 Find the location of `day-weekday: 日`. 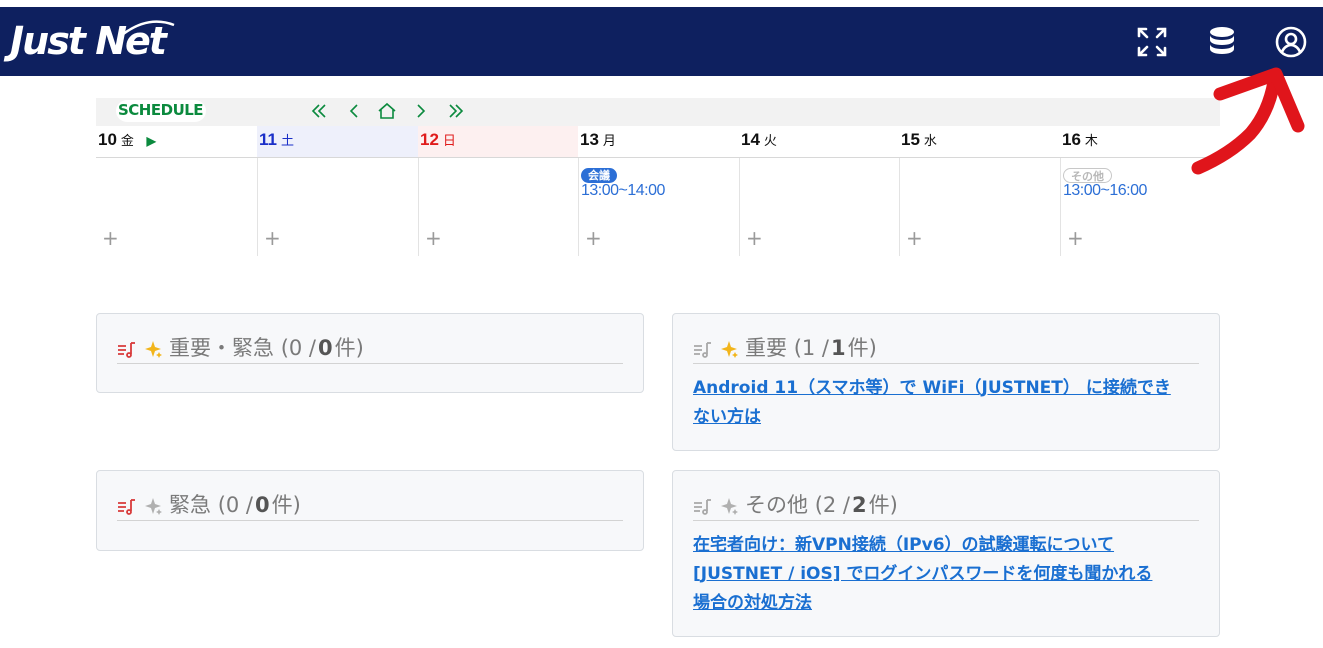

day-weekday: 日 is located at coordinates (449, 140).